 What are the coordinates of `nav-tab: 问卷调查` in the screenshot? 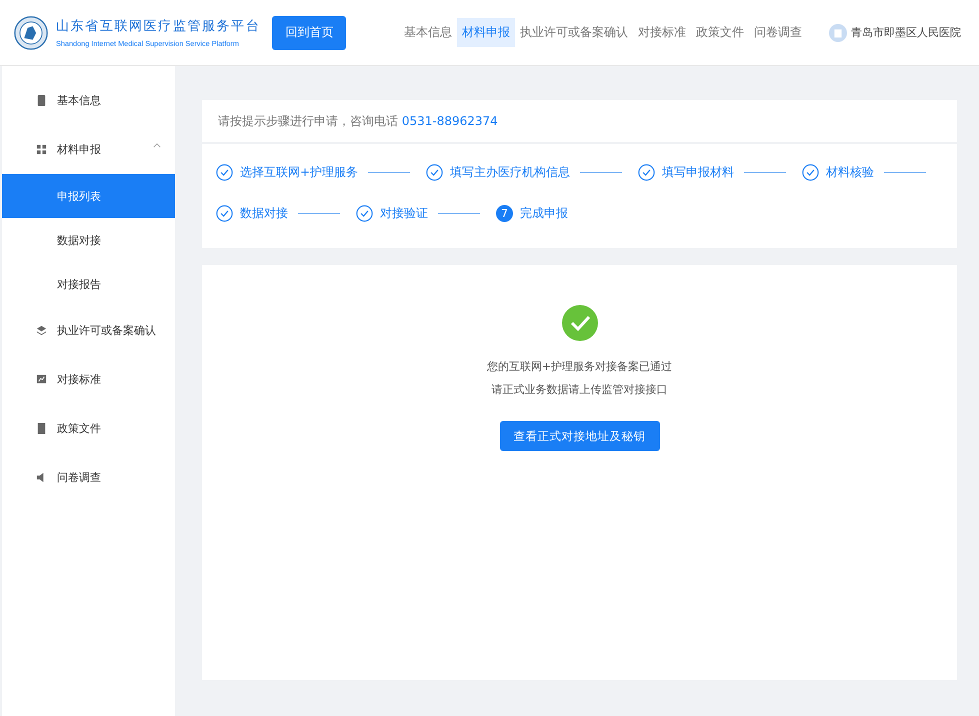 It's located at (778, 32).